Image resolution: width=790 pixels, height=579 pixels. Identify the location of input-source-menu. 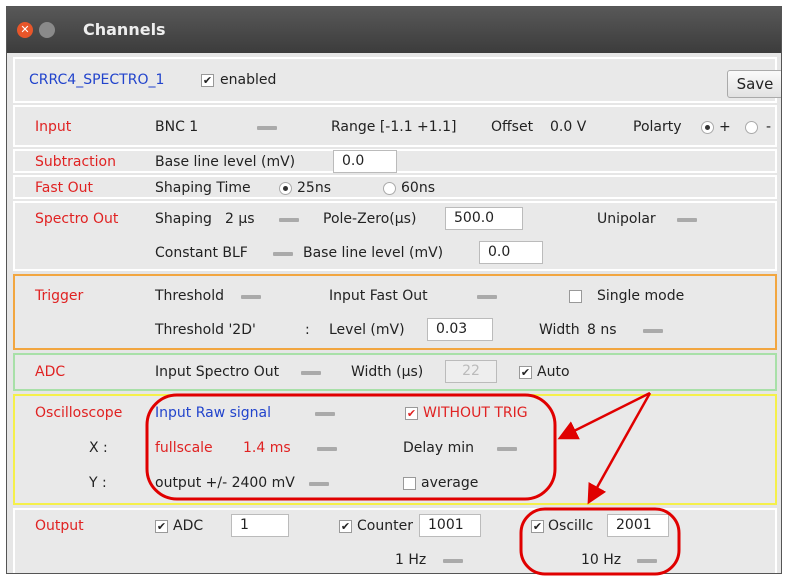
(267, 128).